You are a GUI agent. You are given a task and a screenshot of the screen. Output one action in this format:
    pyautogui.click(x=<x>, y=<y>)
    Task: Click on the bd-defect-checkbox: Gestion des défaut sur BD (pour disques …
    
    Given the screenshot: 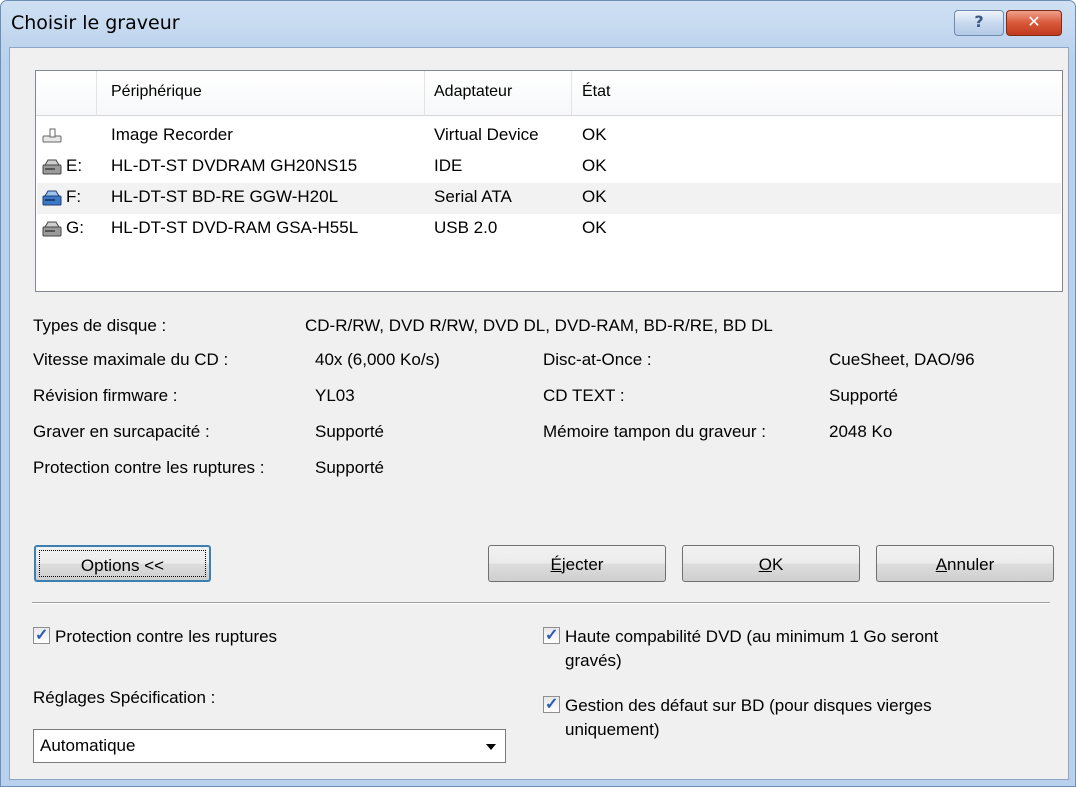 What is the action you would take?
    pyautogui.click(x=793, y=719)
    